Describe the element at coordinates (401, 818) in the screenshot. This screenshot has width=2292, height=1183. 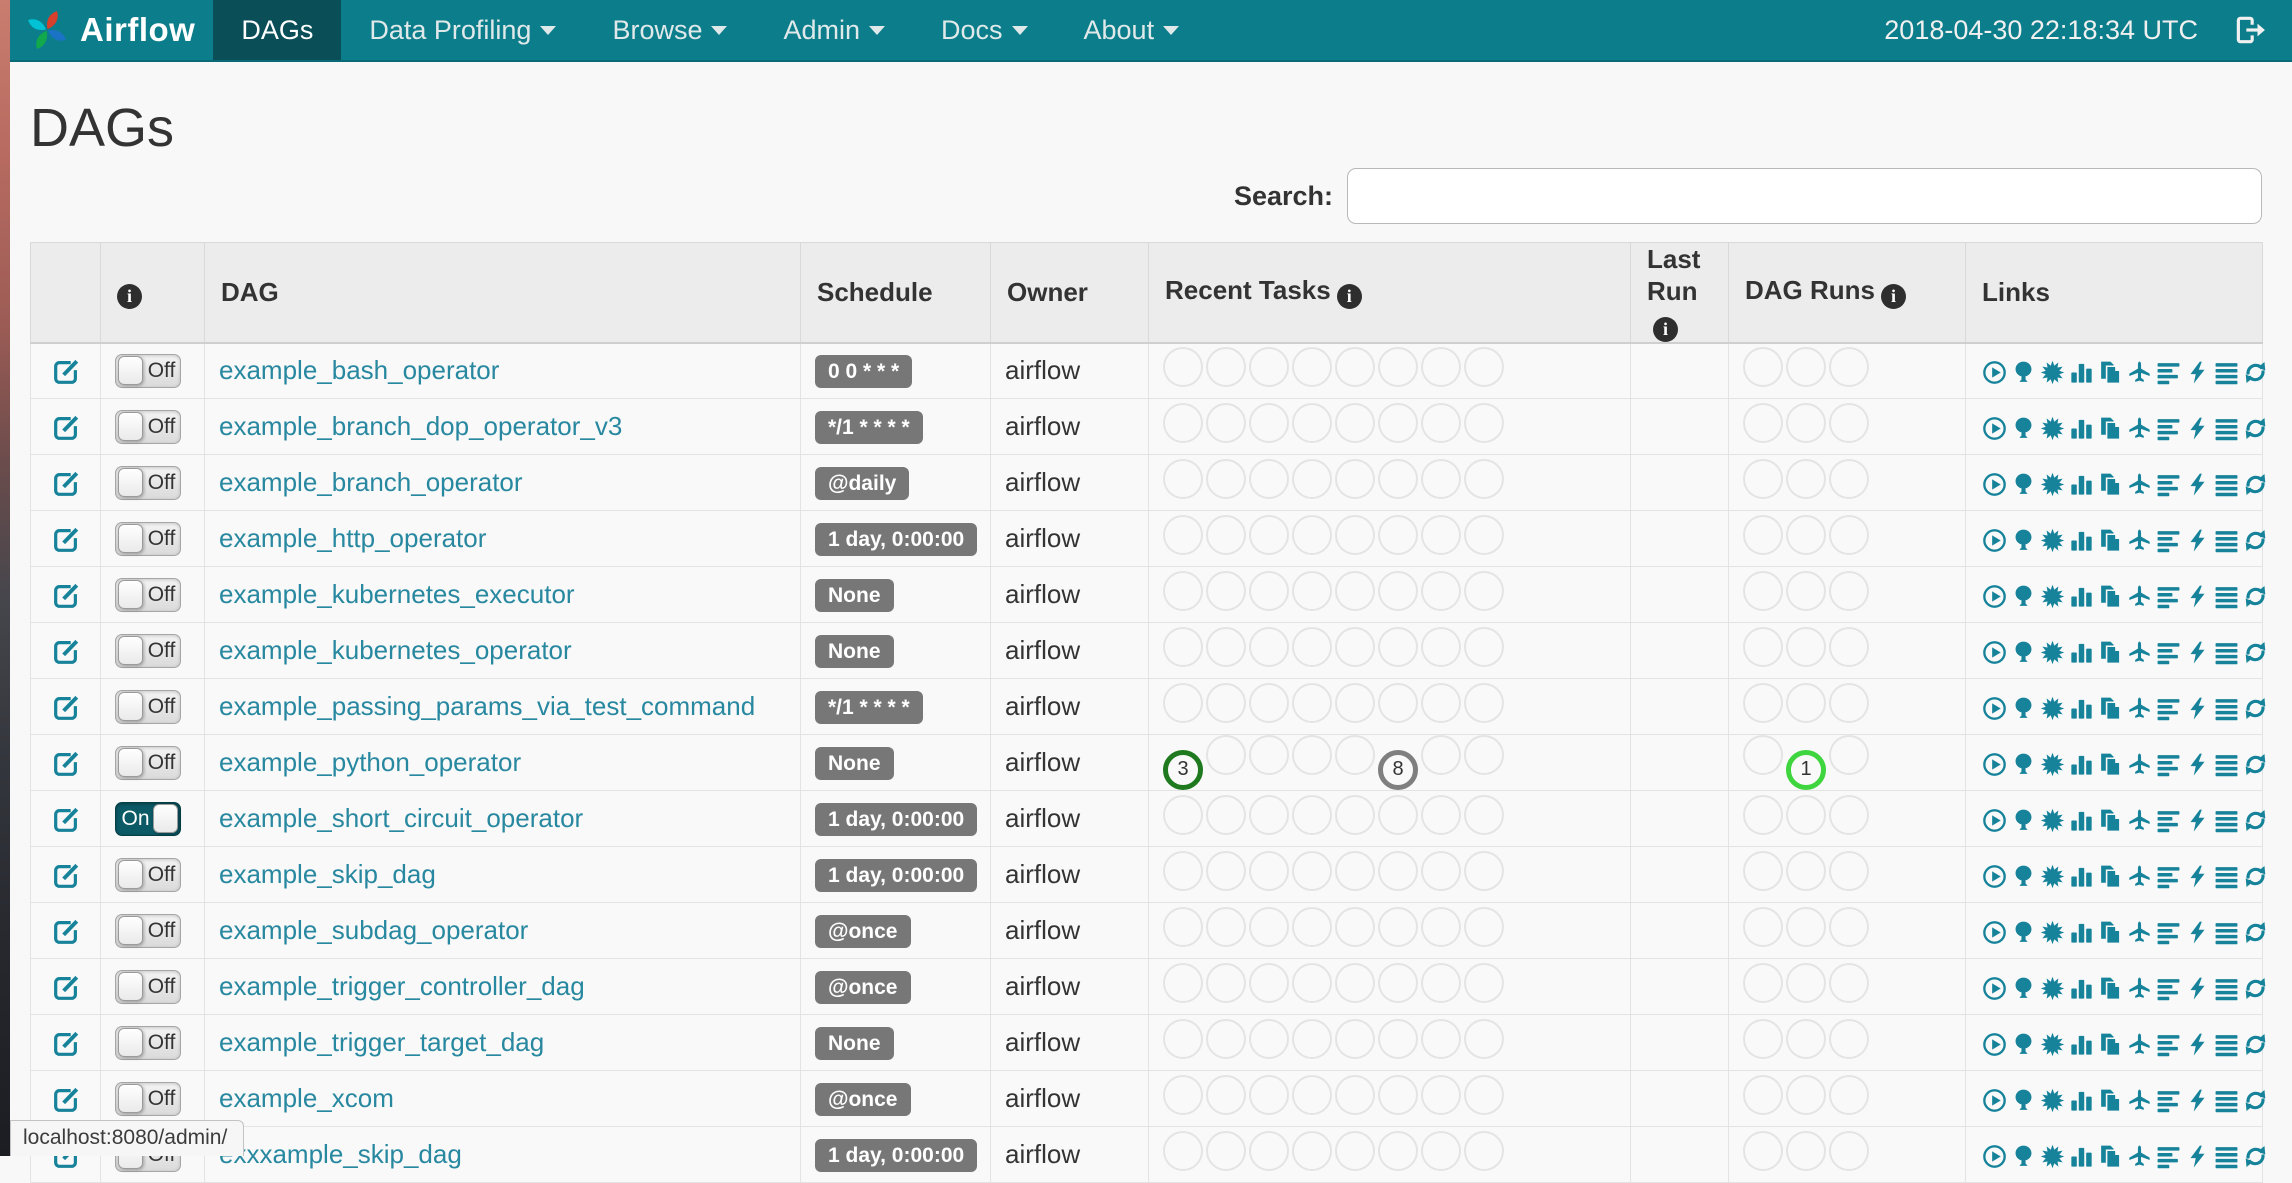
I see `dag-link: example_short_circuit_operator` at that location.